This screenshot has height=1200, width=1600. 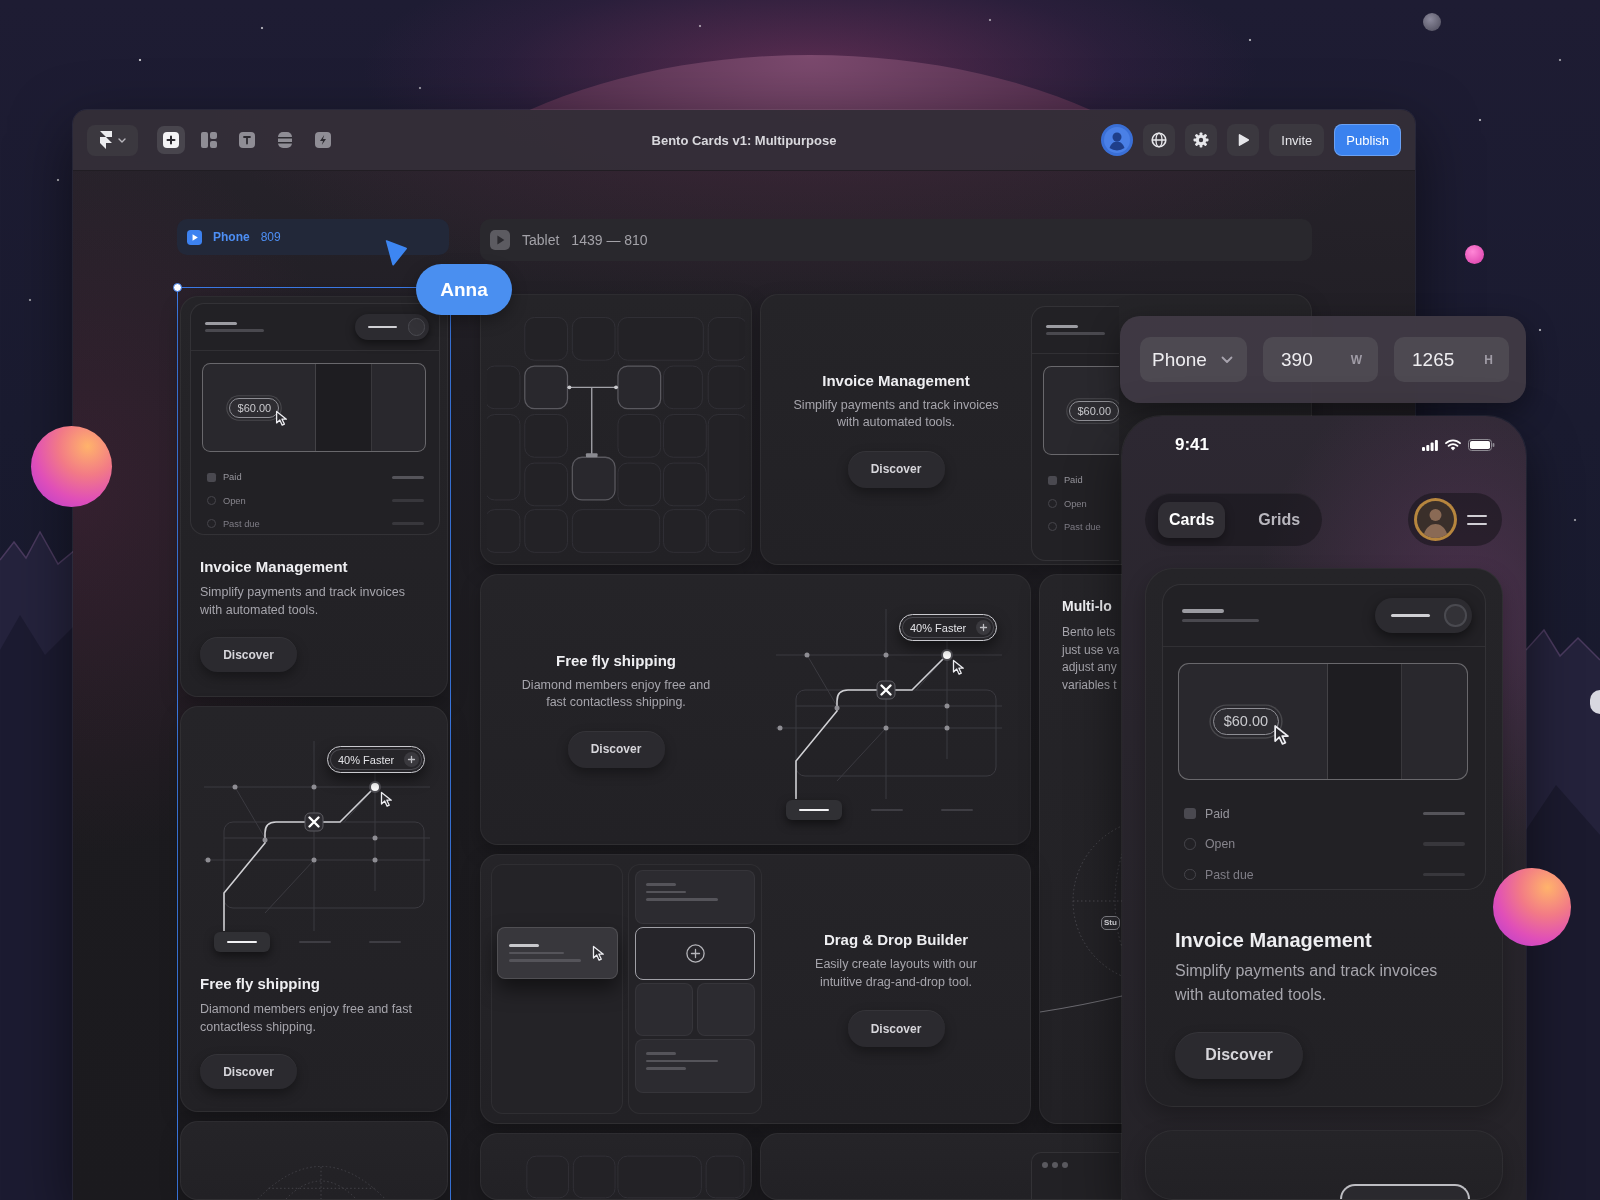 What do you see at coordinates (744, 140) in the screenshot?
I see `document-title: Bento Cards v1: Multipurpose` at bounding box center [744, 140].